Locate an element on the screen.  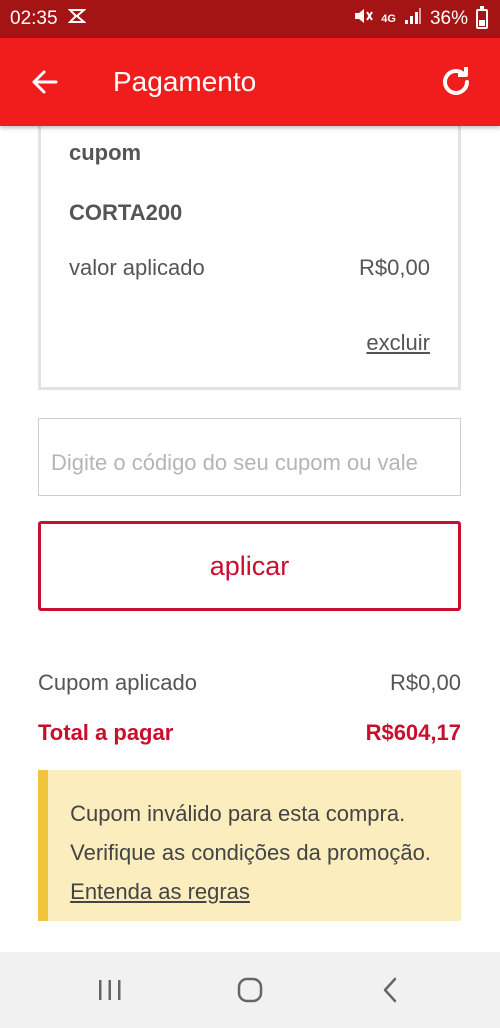
battery-percent: 36% is located at coordinates (448, 18).